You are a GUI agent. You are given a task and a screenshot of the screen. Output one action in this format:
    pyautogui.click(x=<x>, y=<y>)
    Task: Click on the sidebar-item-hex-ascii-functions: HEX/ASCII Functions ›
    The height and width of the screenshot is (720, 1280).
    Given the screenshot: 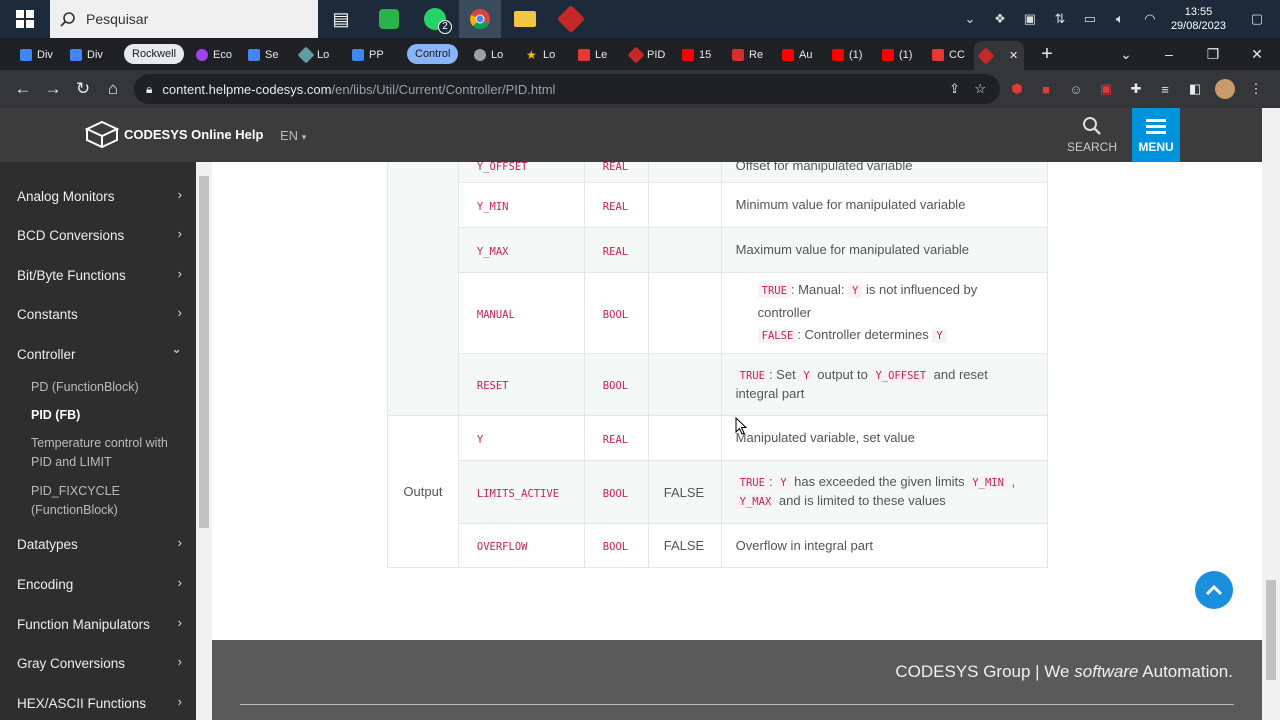 What is the action you would take?
    pyautogui.click(x=98, y=702)
    